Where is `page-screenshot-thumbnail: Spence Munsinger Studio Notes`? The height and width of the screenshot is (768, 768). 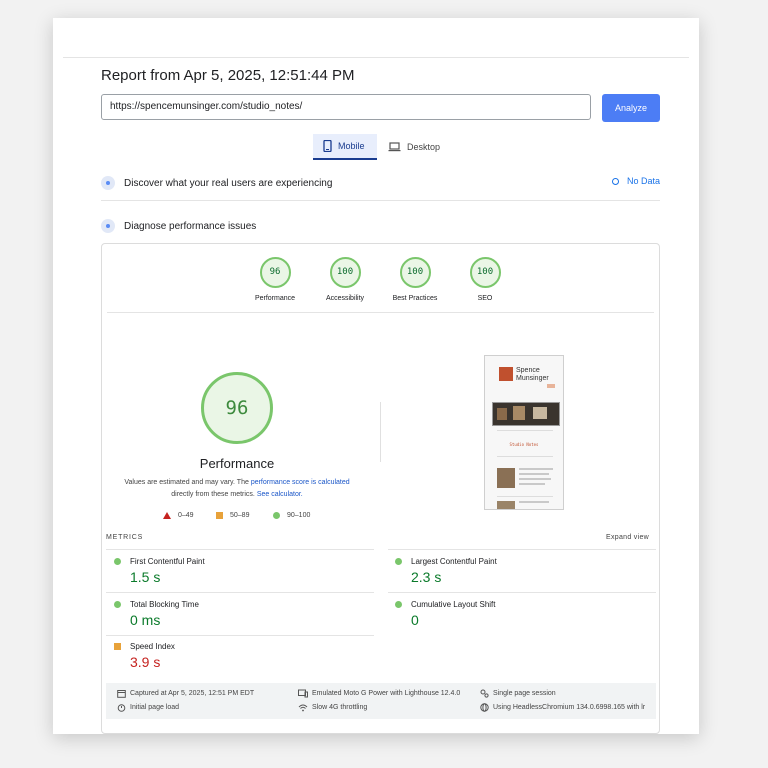
page-screenshot-thumbnail: Spence Munsinger Studio Notes is located at coordinates (524, 432).